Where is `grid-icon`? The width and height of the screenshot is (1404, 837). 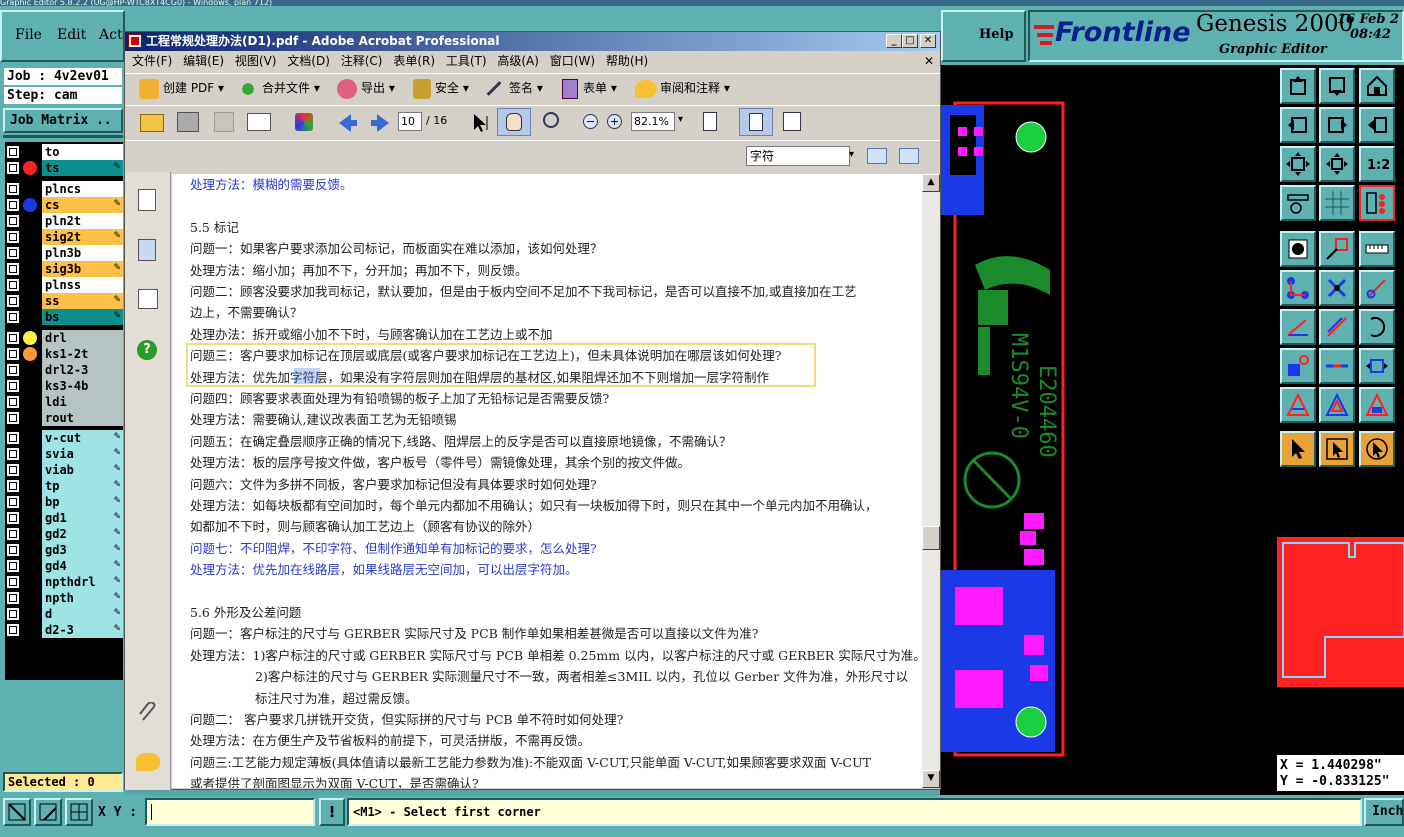
grid-icon is located at coordinates (1337, 203).